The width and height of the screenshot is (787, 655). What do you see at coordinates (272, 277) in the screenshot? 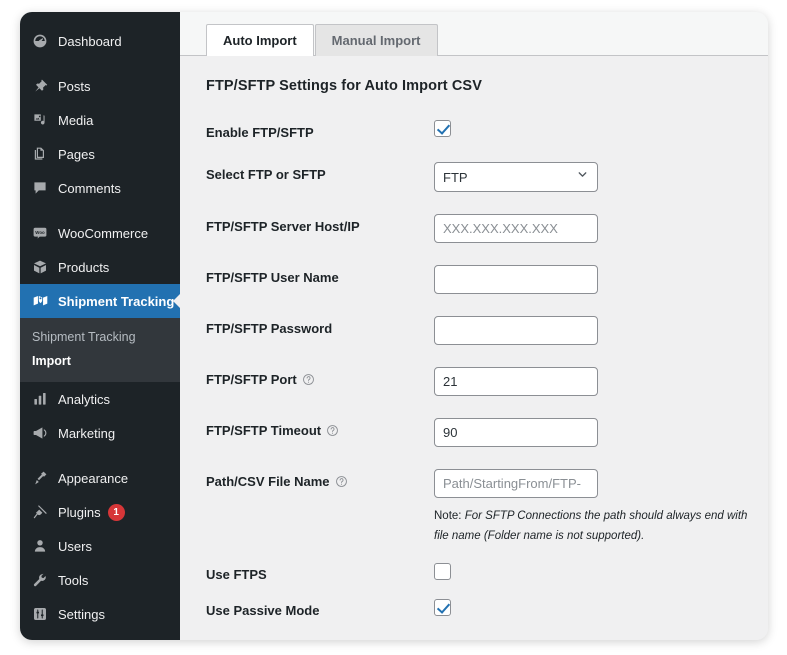
I see `label-username: FTP/SFTP User Name` at bounding box center [272, 277].